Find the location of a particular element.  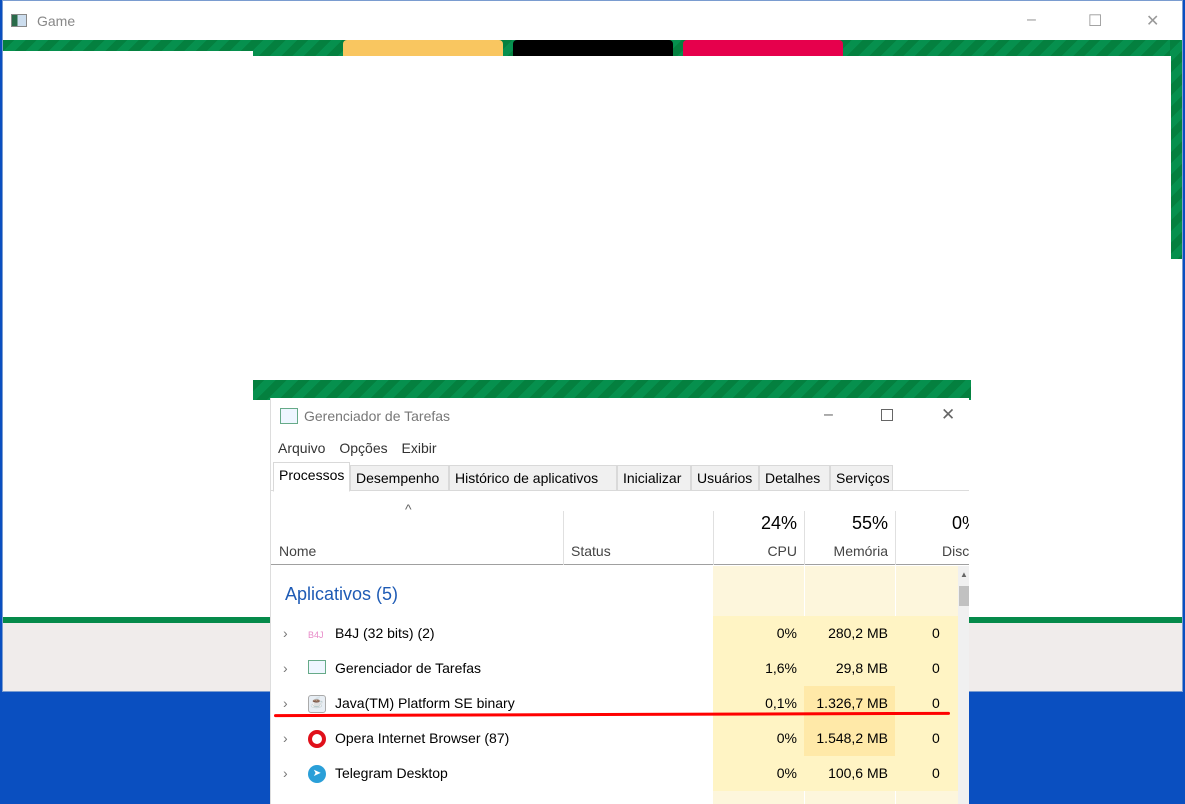

column-memory-cell: 55% Memória is located at coordinates (849, 538).